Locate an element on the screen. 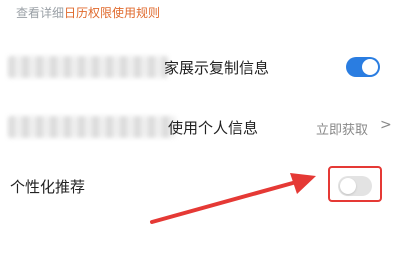 This screenshot has height=263, width=400. chevron-right-icon: > is located at coordinates (386, 125).